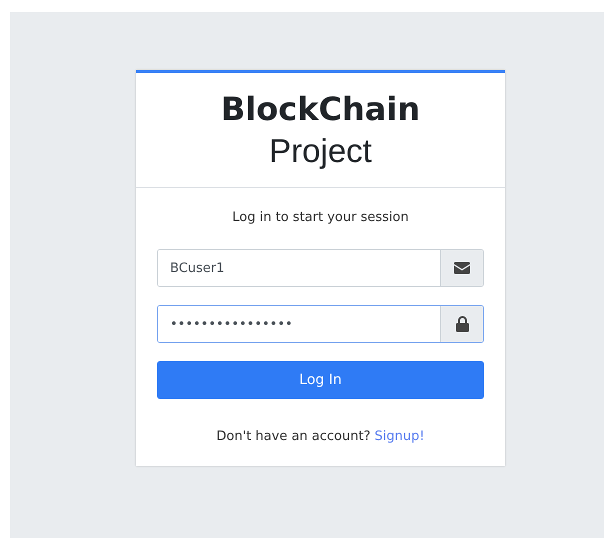  I want to click on logo-subtitle: Project, so click(320, 151).